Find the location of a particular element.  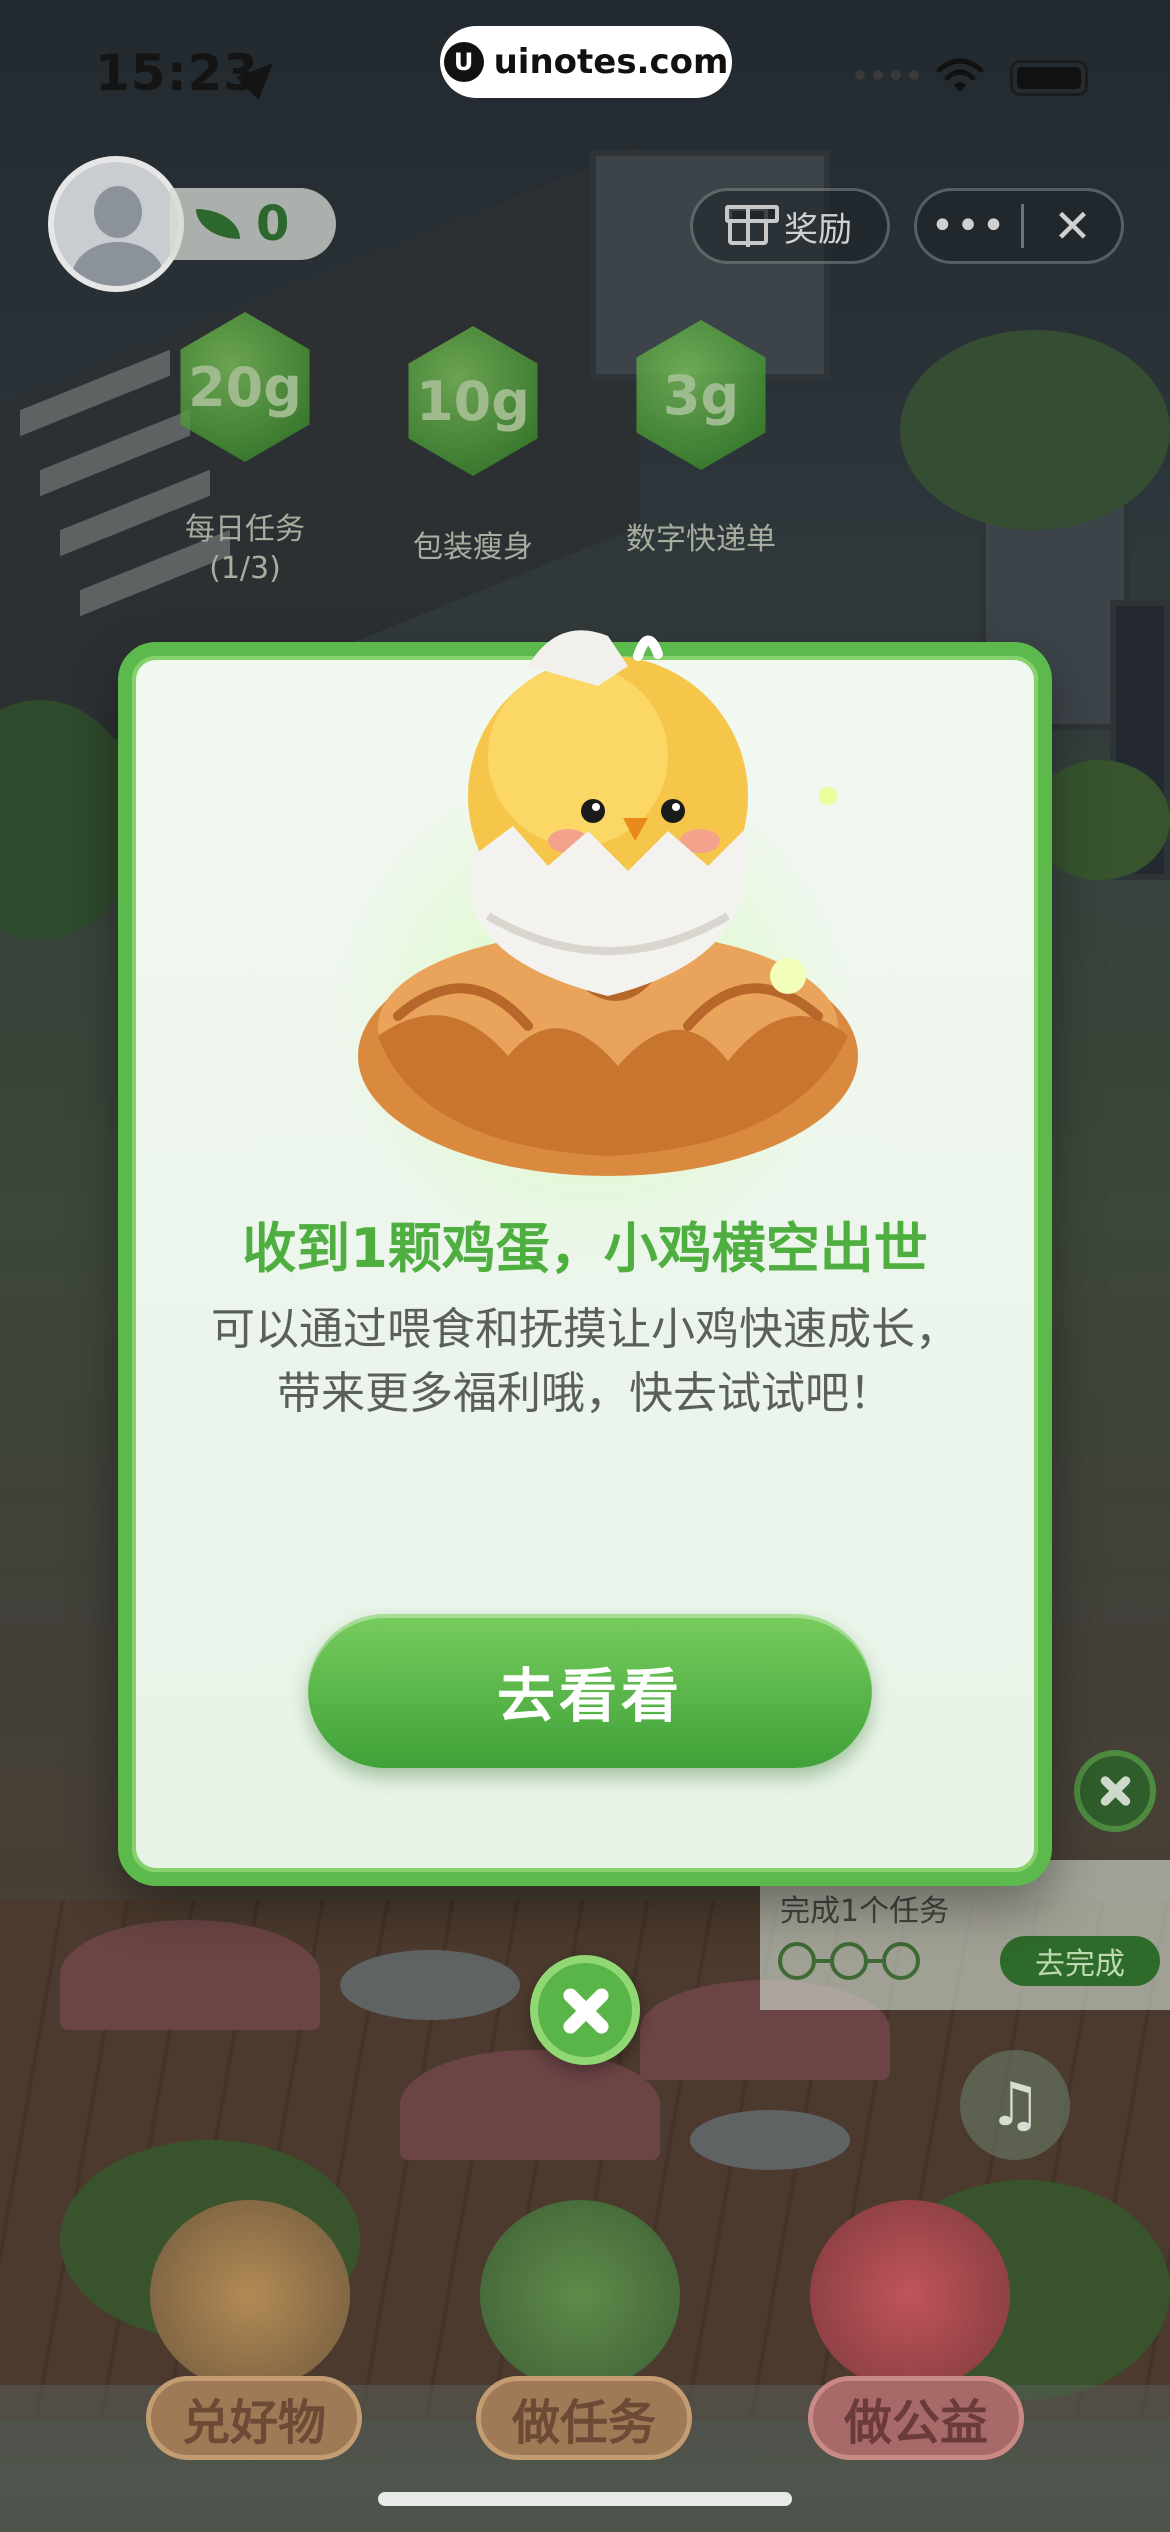

modal-description: 可以通过喂食和抚摸让小鸡快速成长， 带来更多福利哦，快去试试吧！ is located at coordinates (585, 1361).